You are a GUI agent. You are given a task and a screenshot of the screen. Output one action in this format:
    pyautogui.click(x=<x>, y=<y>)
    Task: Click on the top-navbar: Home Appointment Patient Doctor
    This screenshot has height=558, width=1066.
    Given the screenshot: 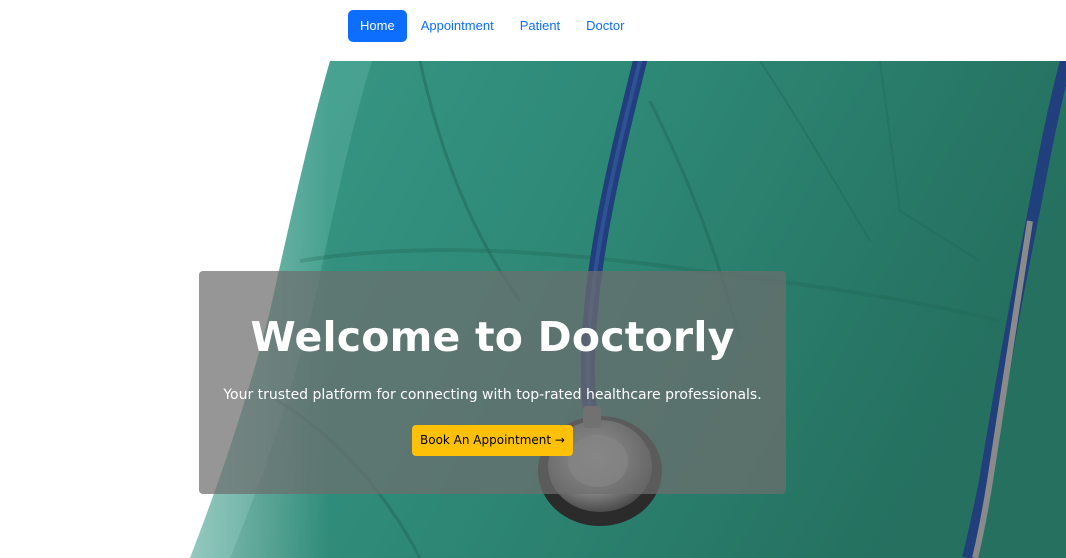 What is the action you would take?
    pyautogui.click(x=533, y=30)
    